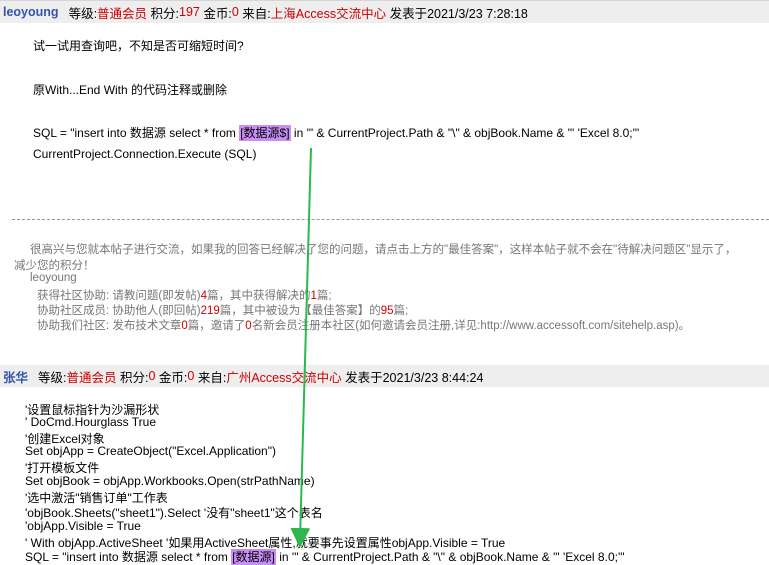  I want to click on arrow-line, so click(301, 347).